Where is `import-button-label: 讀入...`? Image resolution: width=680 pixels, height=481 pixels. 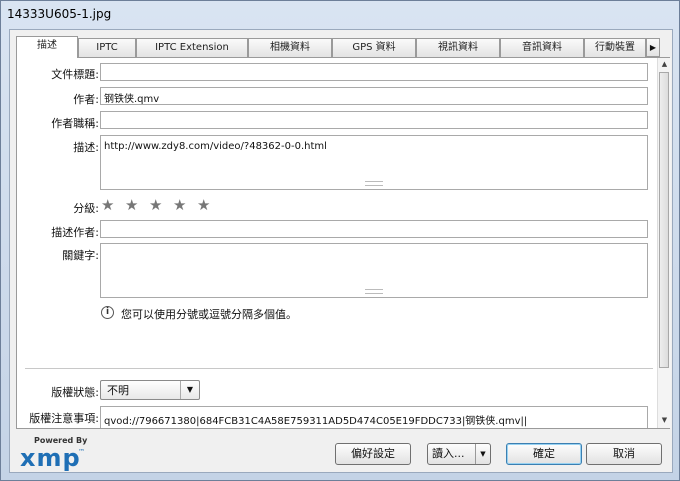
import-button-label: 讀入... is located at coordinates (448, 453).